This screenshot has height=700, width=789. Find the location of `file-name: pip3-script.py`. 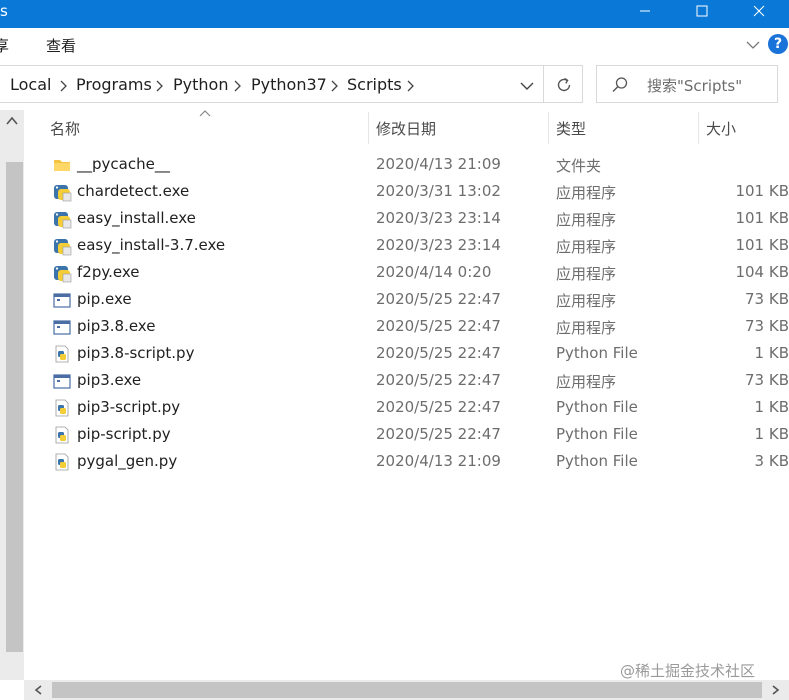

file-name: pip3-script.py is located at coordinates (129, 407).